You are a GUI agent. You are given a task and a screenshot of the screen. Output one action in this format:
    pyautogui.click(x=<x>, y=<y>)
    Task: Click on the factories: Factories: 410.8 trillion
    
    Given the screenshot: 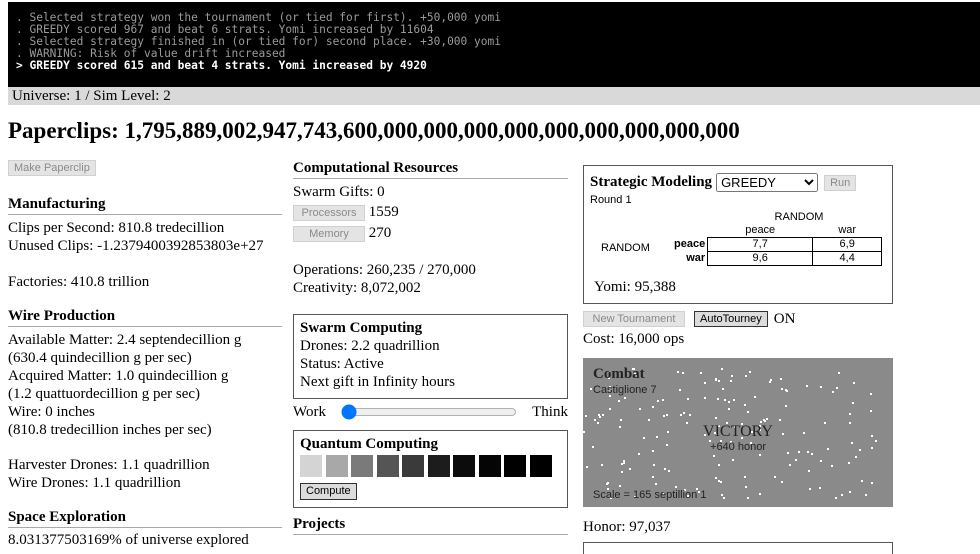 What is the action you would take?
    pyautogui.click(x=79, y=282)
    